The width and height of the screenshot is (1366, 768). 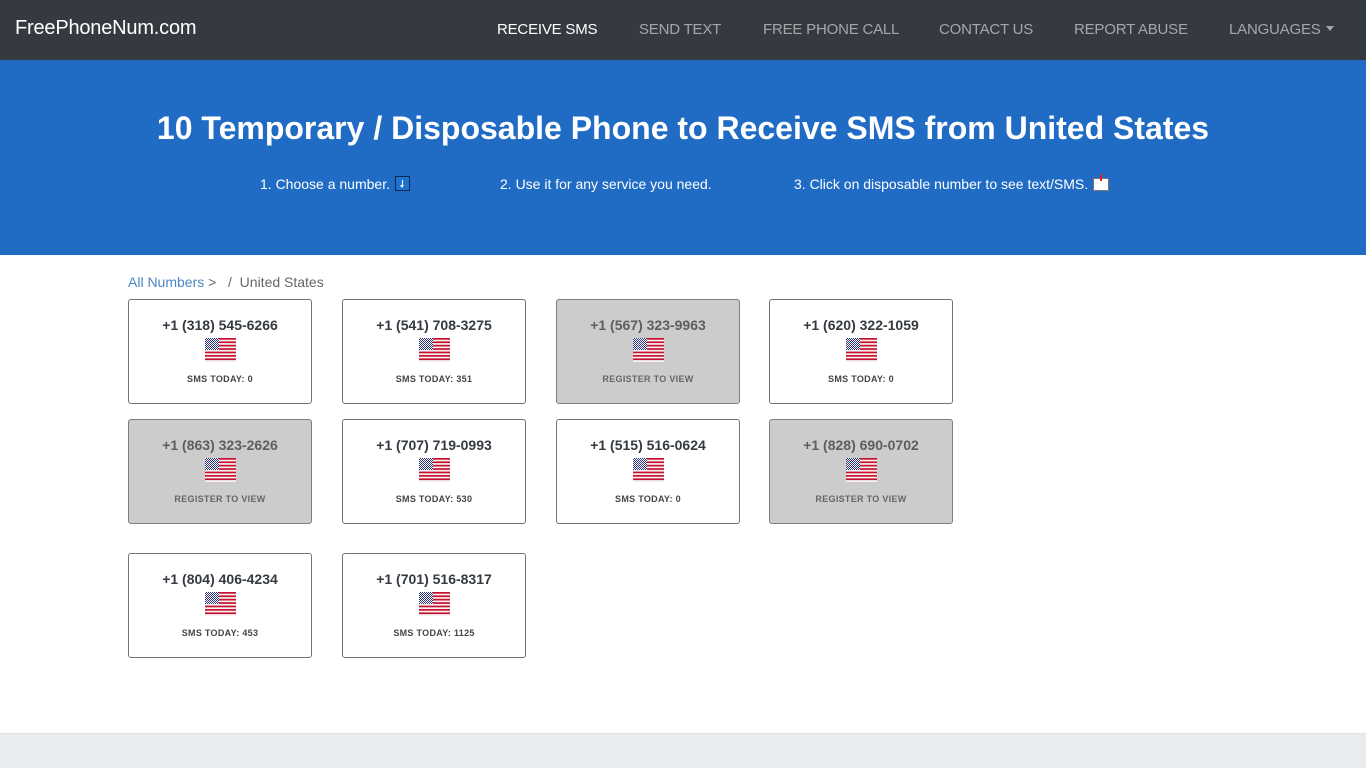 What do you see at coordinates (986, 29) in the screenshot?
I see `nav-contact-us: CONTACT US` at bounding box center [986, 29].